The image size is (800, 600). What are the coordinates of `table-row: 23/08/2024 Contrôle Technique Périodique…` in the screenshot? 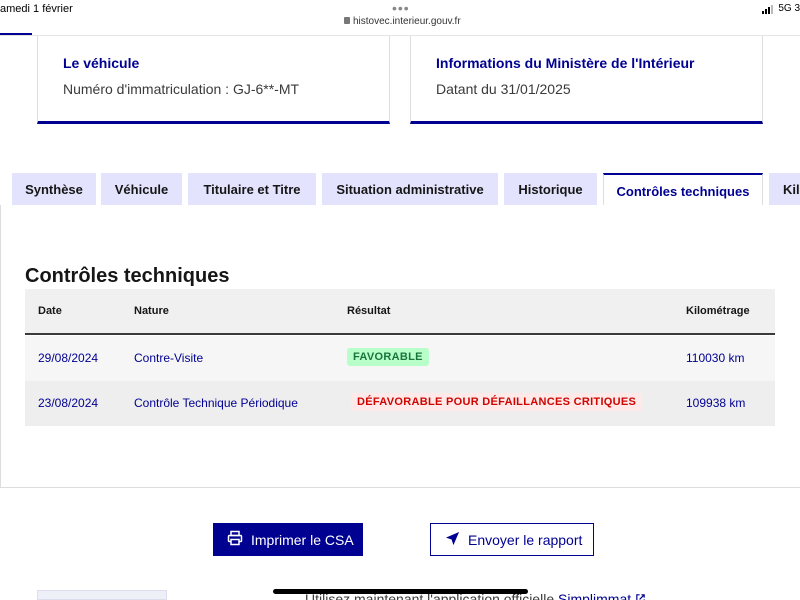 It's located at (400, 403).